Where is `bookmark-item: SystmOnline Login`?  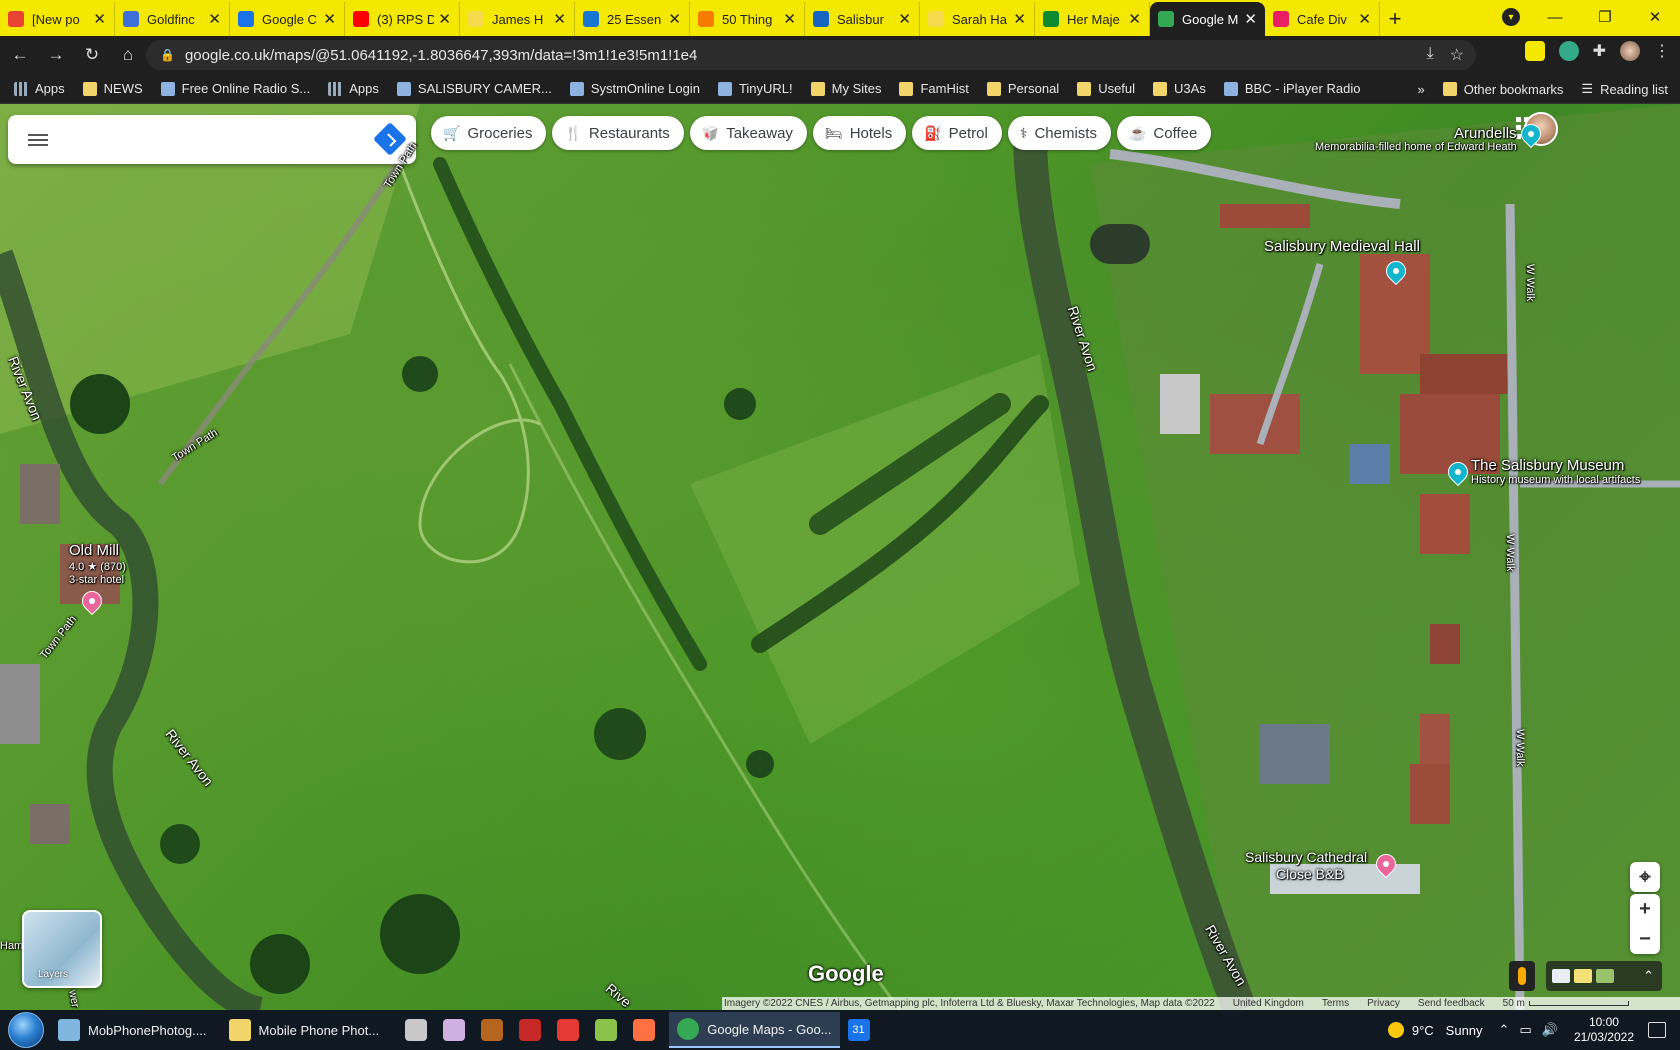
bookmark-item: SystmOnline Login is located at coordinates (634, 88).